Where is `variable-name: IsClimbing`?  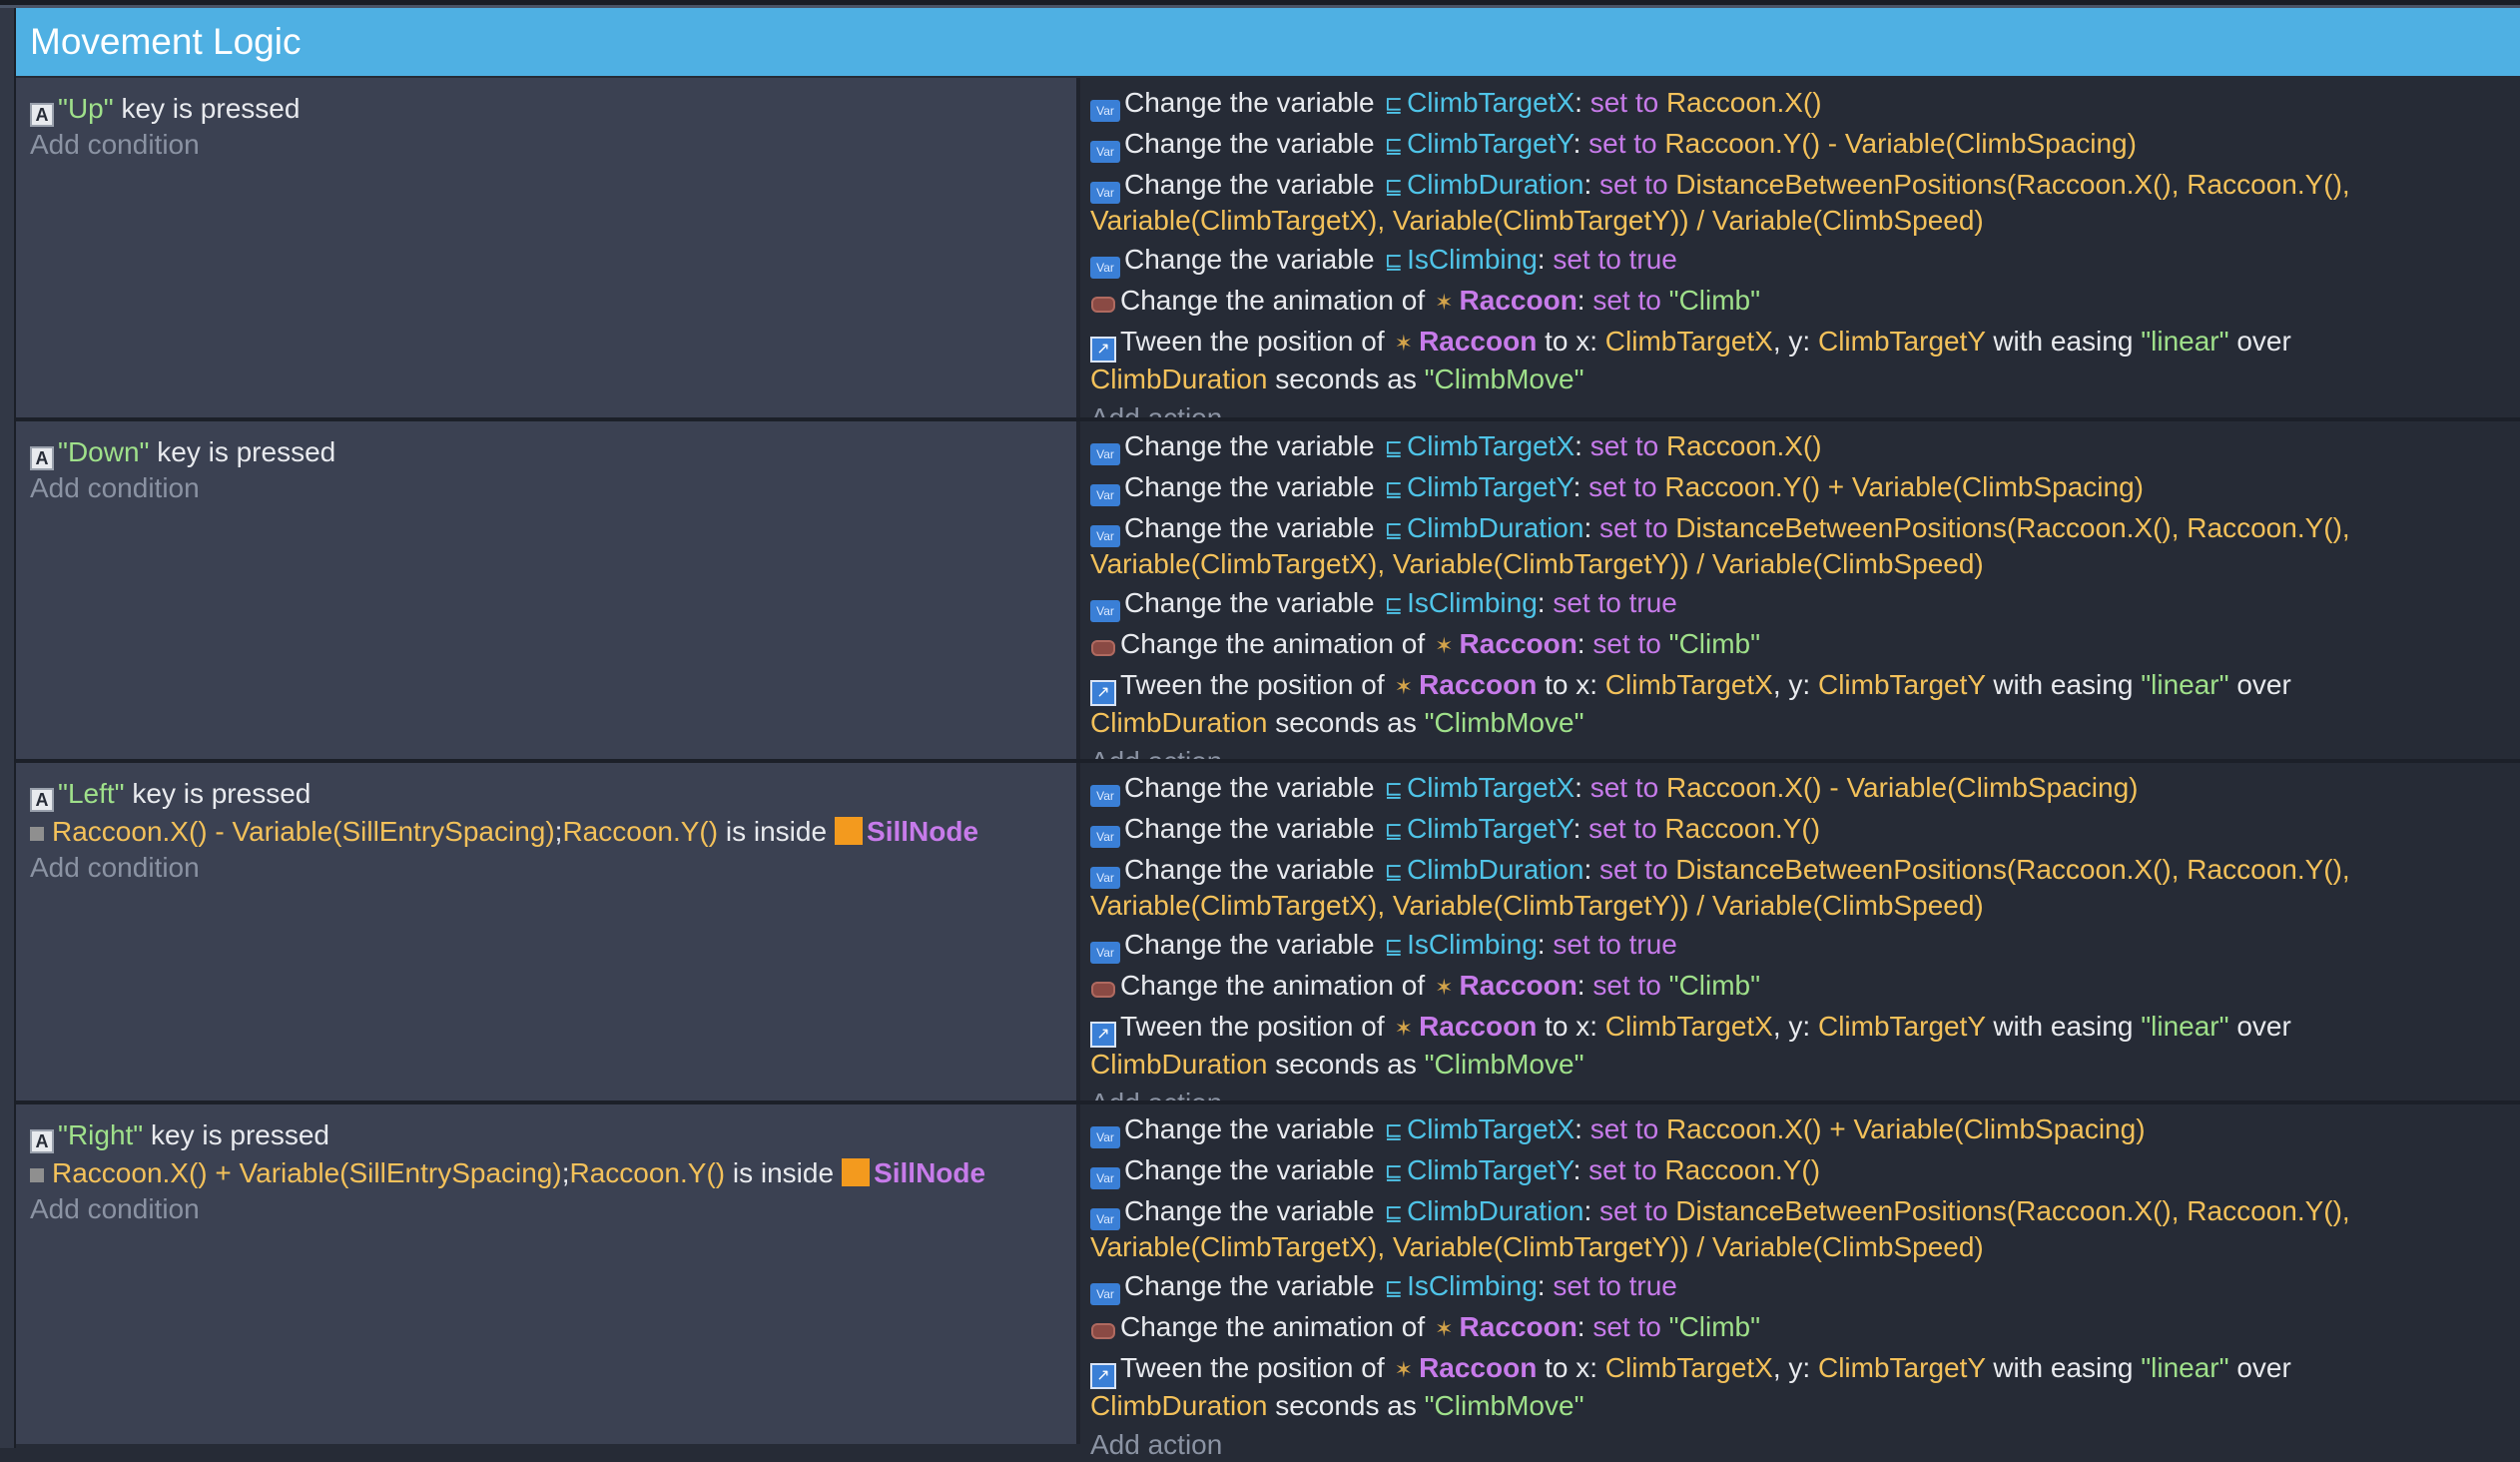 variable-name: IsClimbing is located at coordinates (1473, 1285).